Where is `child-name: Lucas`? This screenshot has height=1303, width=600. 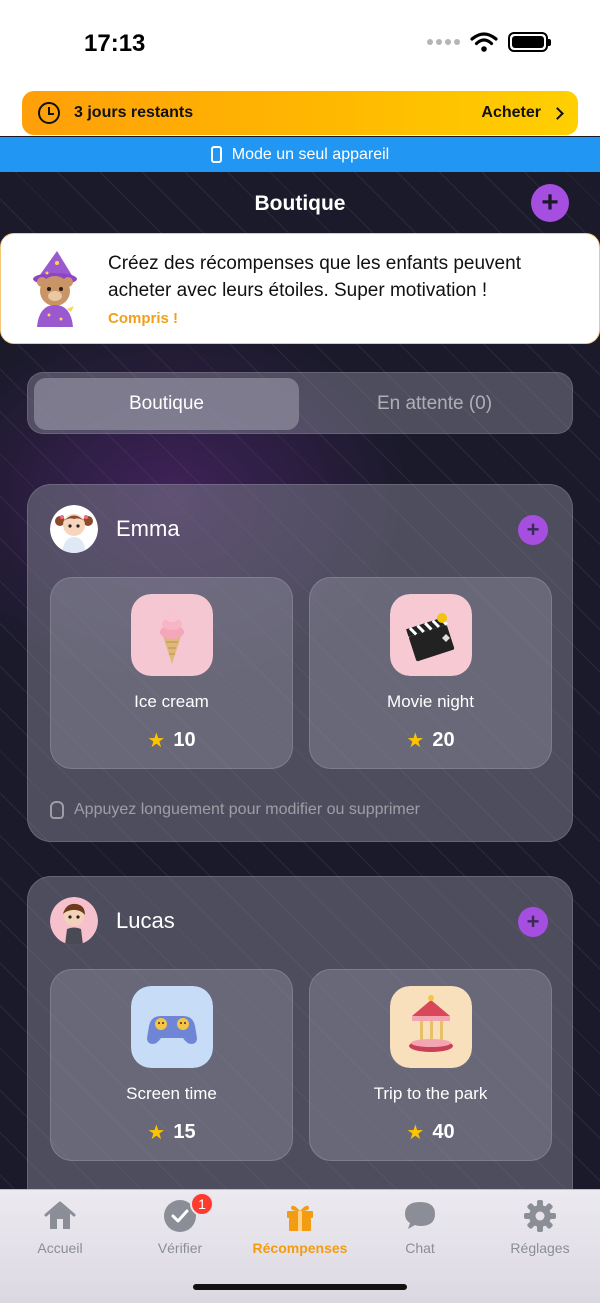 child-name: Lucas is located at coordinates (145, 920).